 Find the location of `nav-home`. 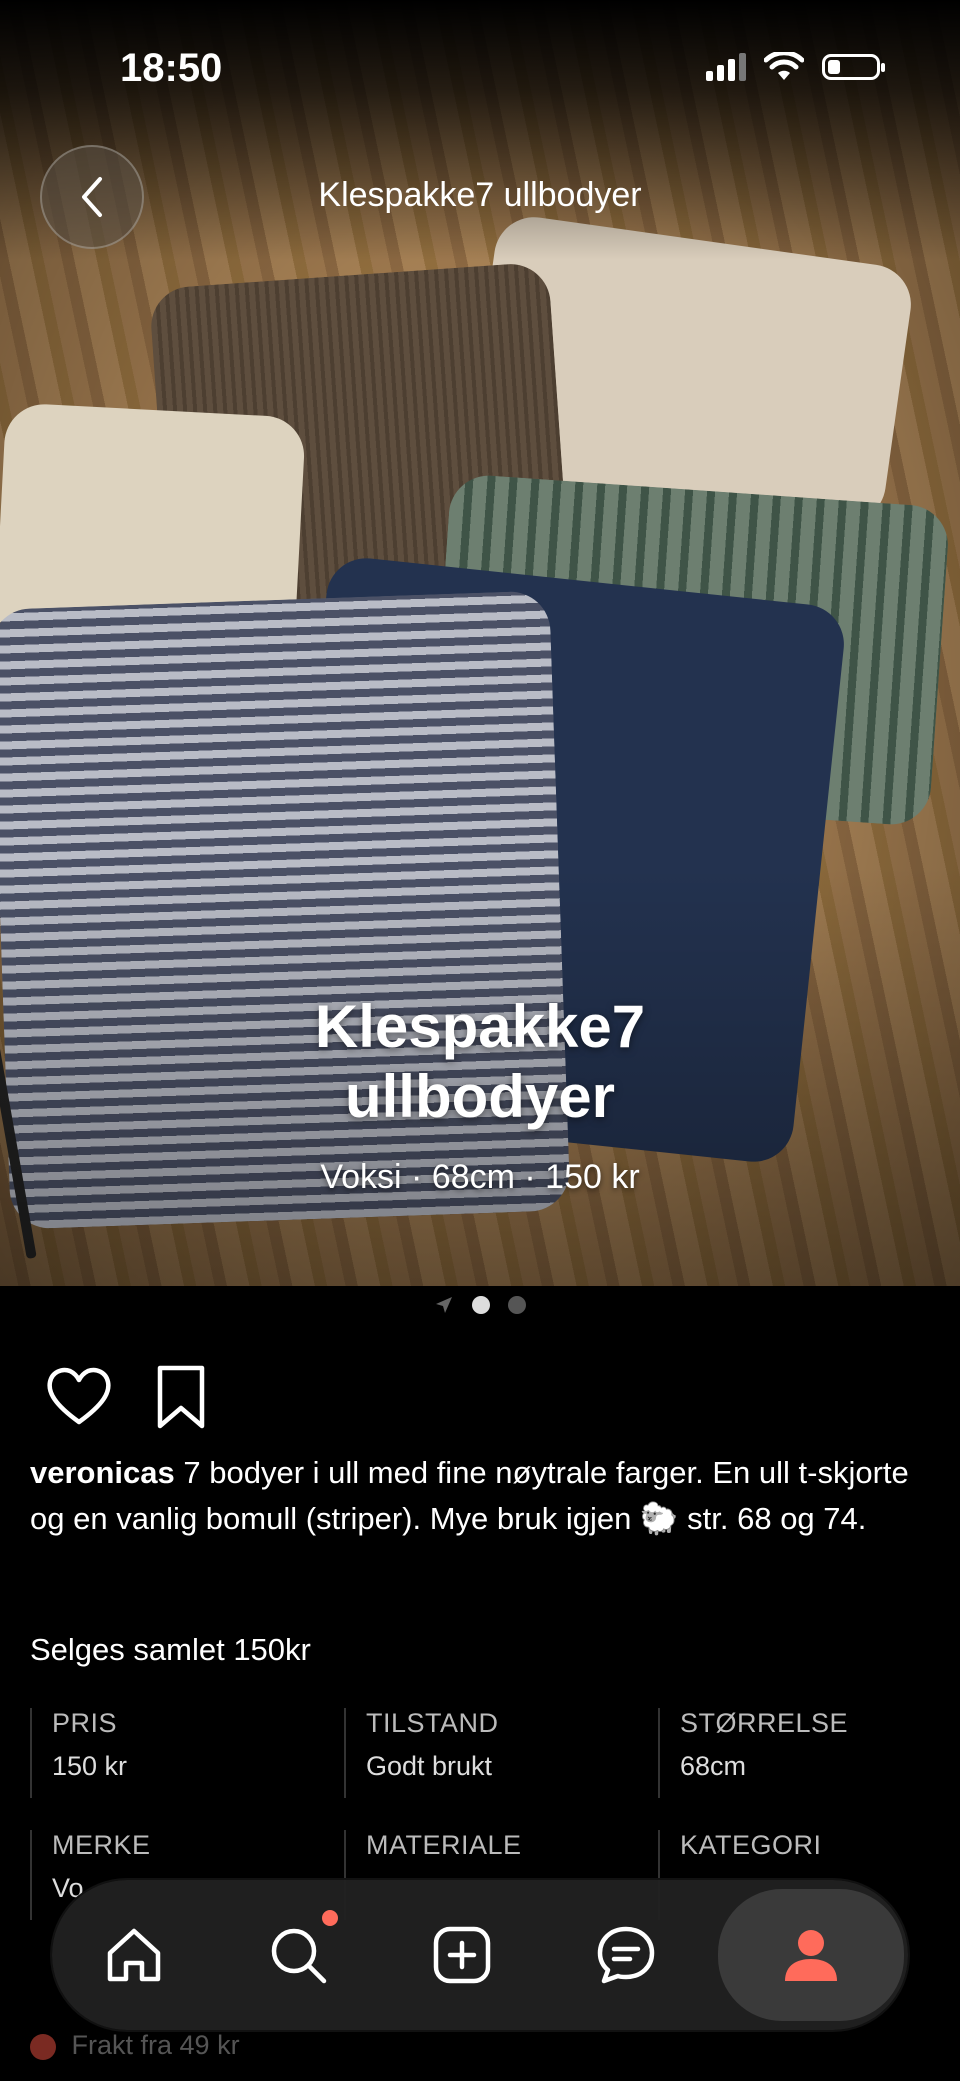

nav-home is located at coordinates (134, 1955).